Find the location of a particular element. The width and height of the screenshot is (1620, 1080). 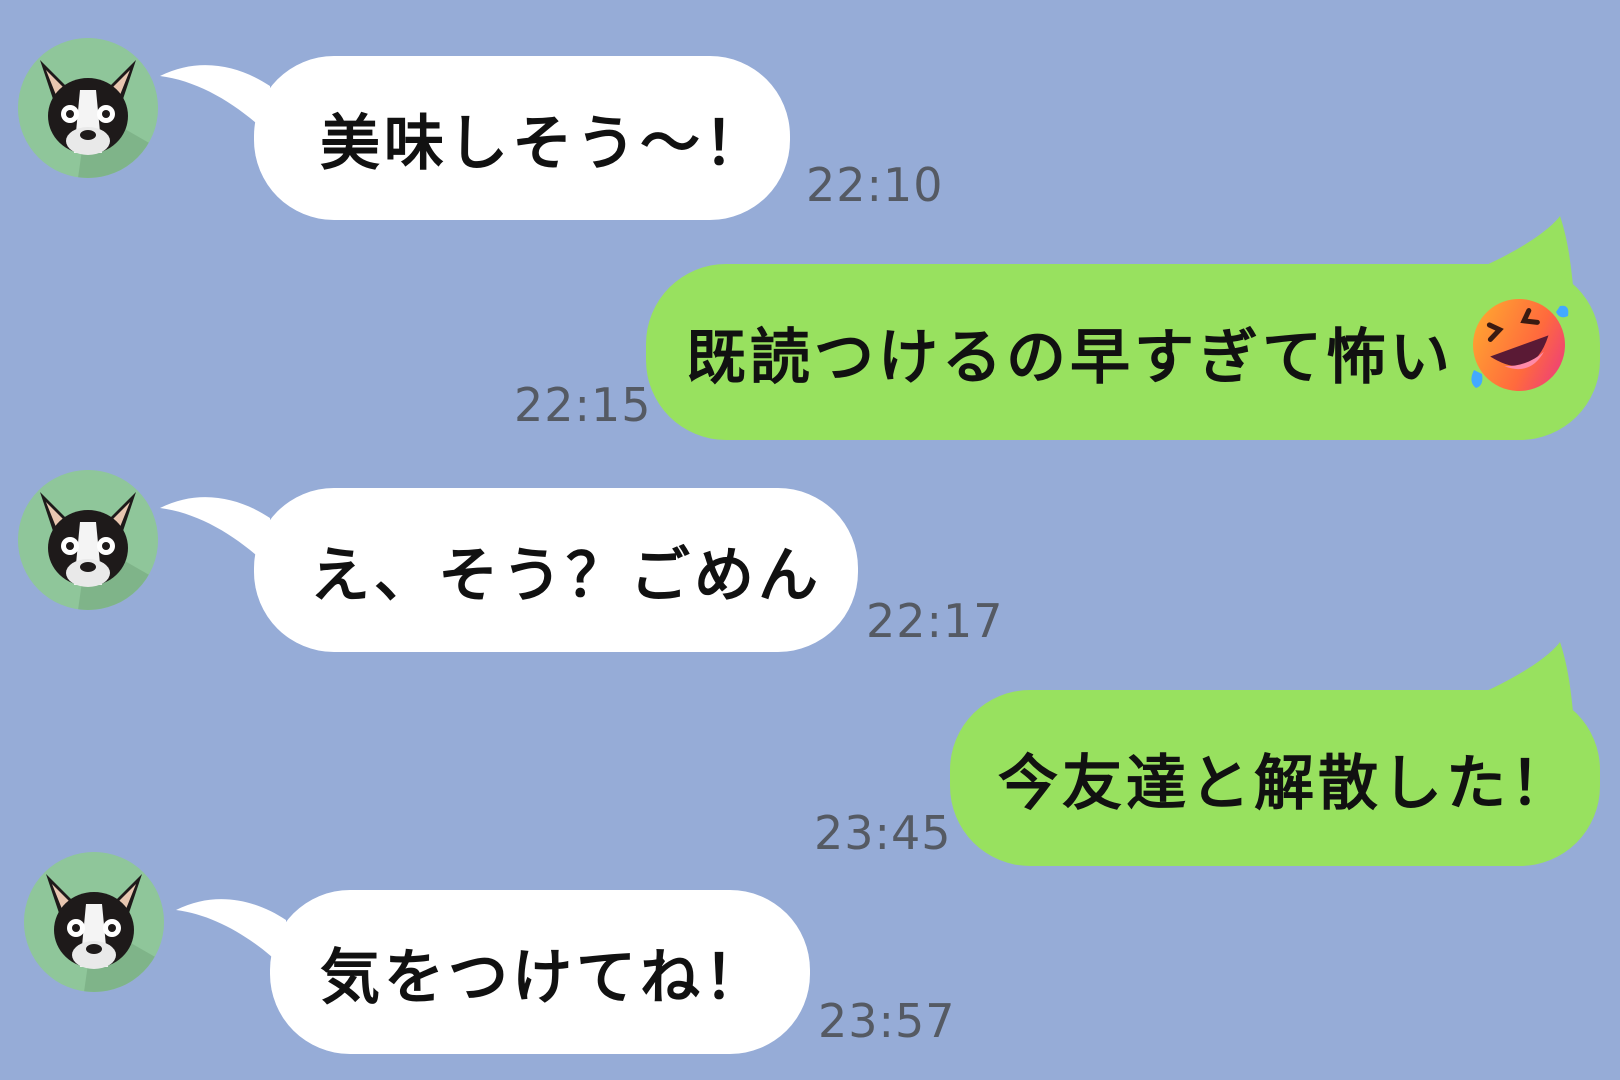

rolling-on-floor-laughing-icon is located at coordinates (1519, 352).